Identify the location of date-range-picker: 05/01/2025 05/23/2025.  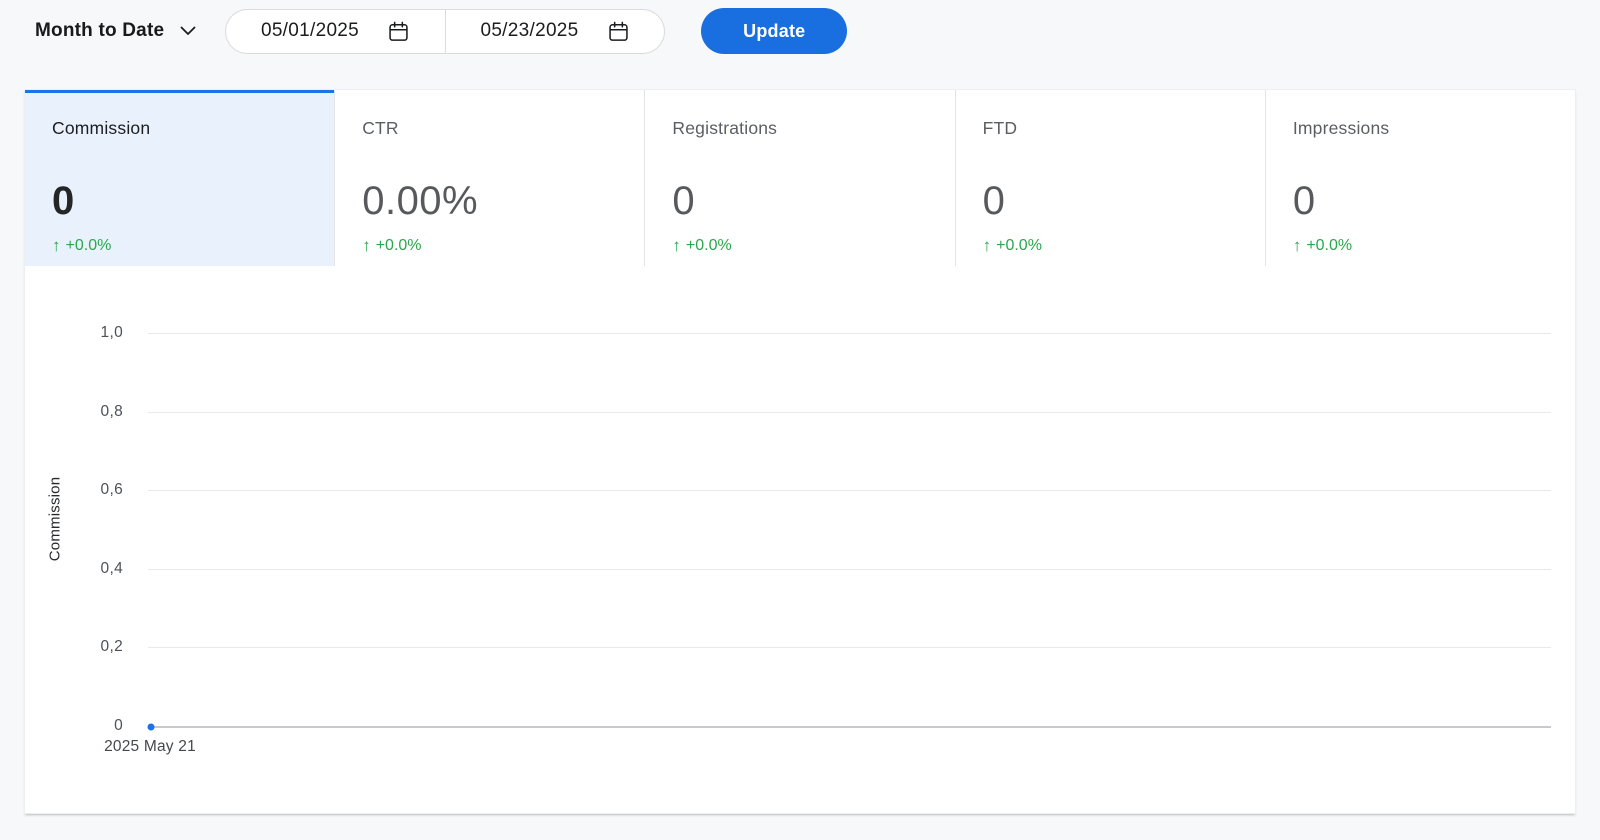
(445, 31).